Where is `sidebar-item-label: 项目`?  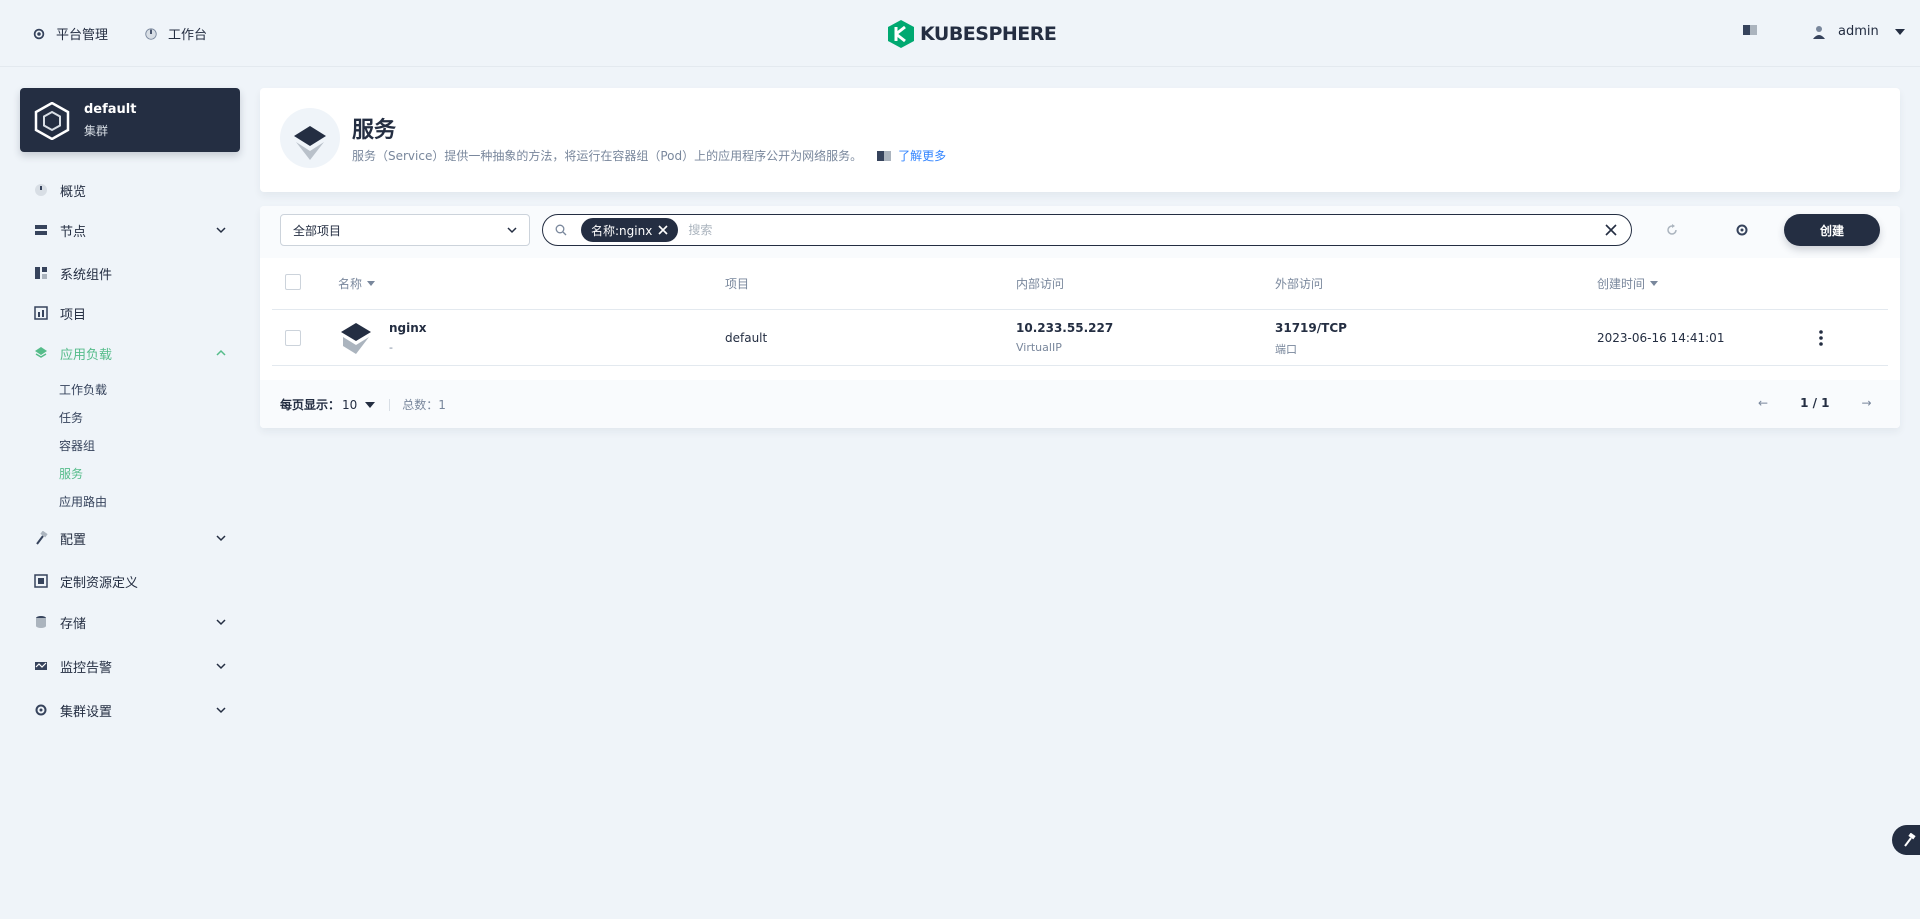
sidebar-item-label: 项目 is located at coordinates (73, 315).